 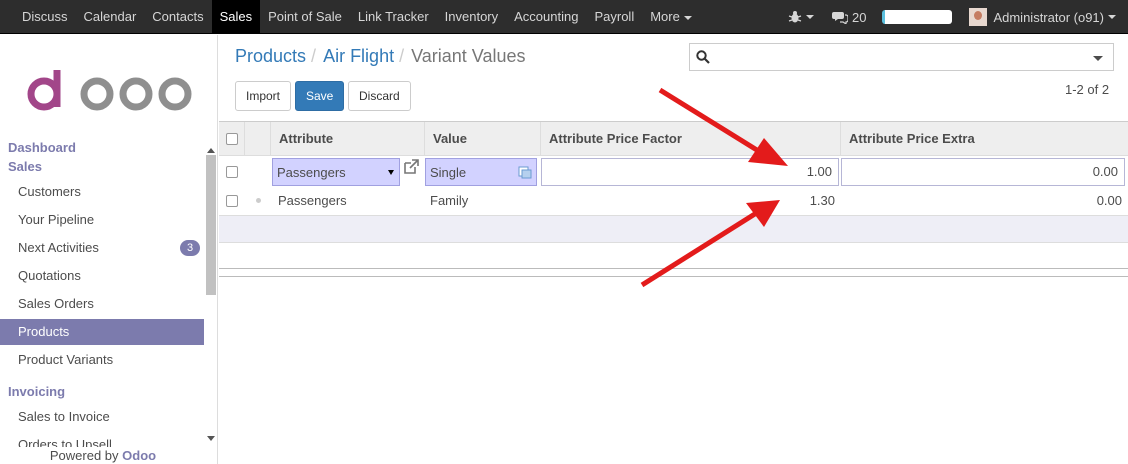 I want to click on breadcrumb: Products / Air Flight / Variant Values, so click(x=380, y=56).